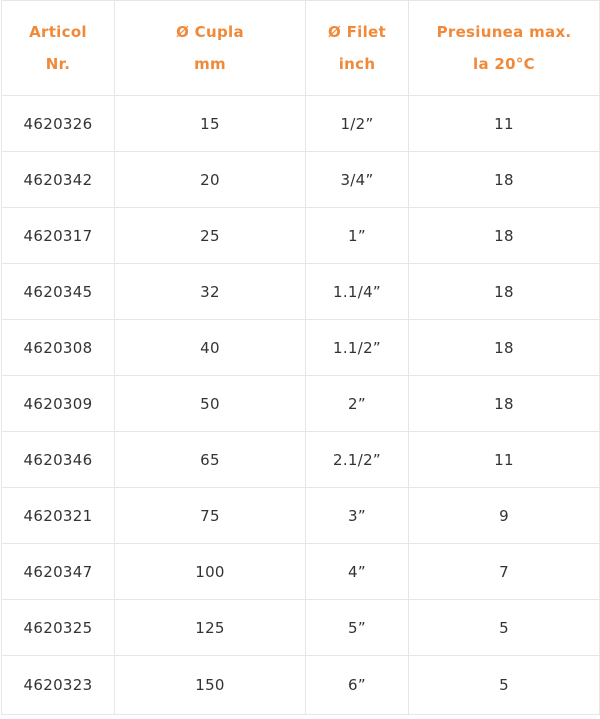 This screenshot has height=719, width=600. Describe the element at coordinates (504, 32) in the screenshot. I see `header-line: Presiunea max.` at that location.